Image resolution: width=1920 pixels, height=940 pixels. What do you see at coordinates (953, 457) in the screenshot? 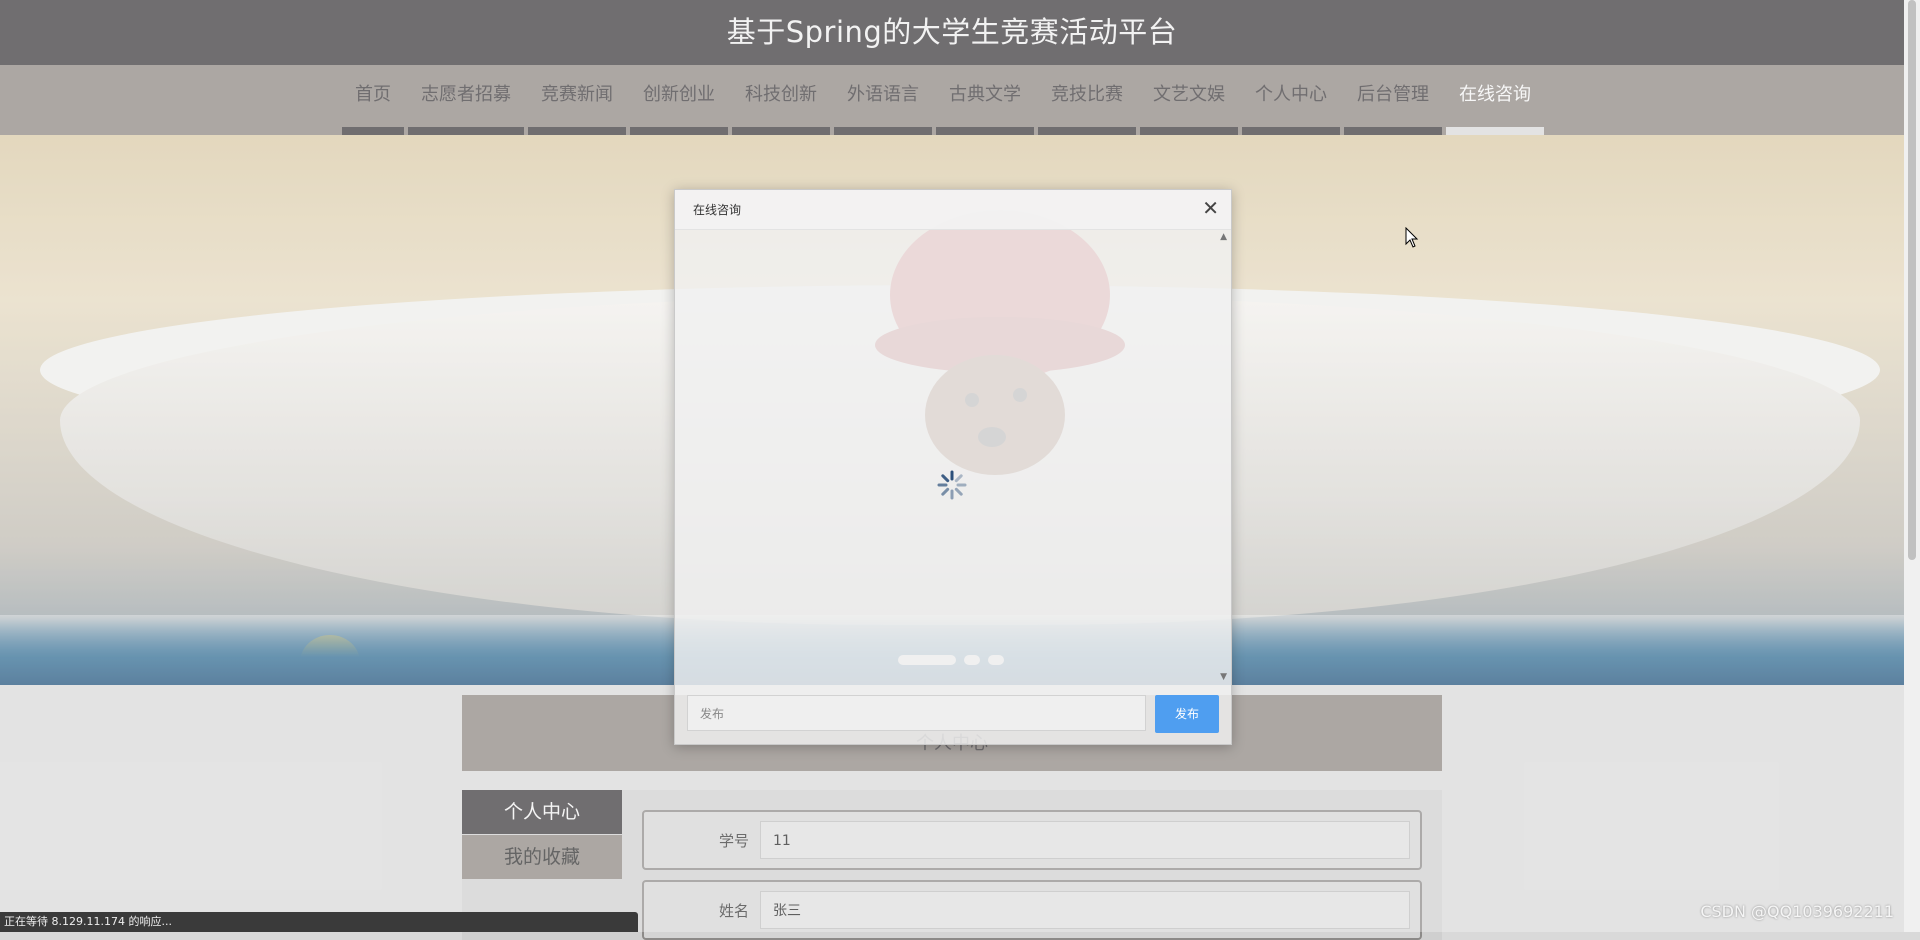
I see `chat-message-area: ▲ ▼` at bounding box center [953, 457].